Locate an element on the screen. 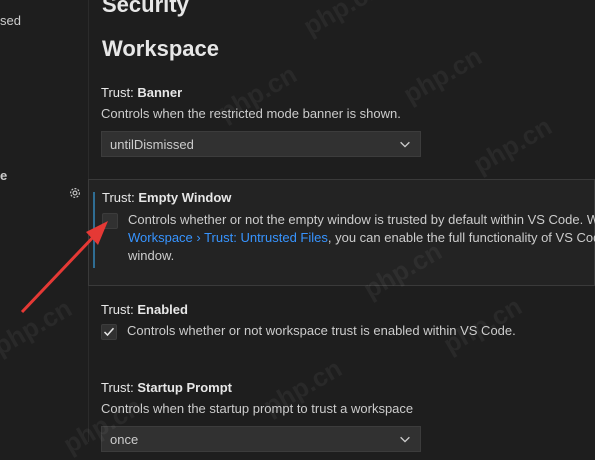 The image size is (595, 460). section-heading-security: Security is located at coordinates (145, 8).